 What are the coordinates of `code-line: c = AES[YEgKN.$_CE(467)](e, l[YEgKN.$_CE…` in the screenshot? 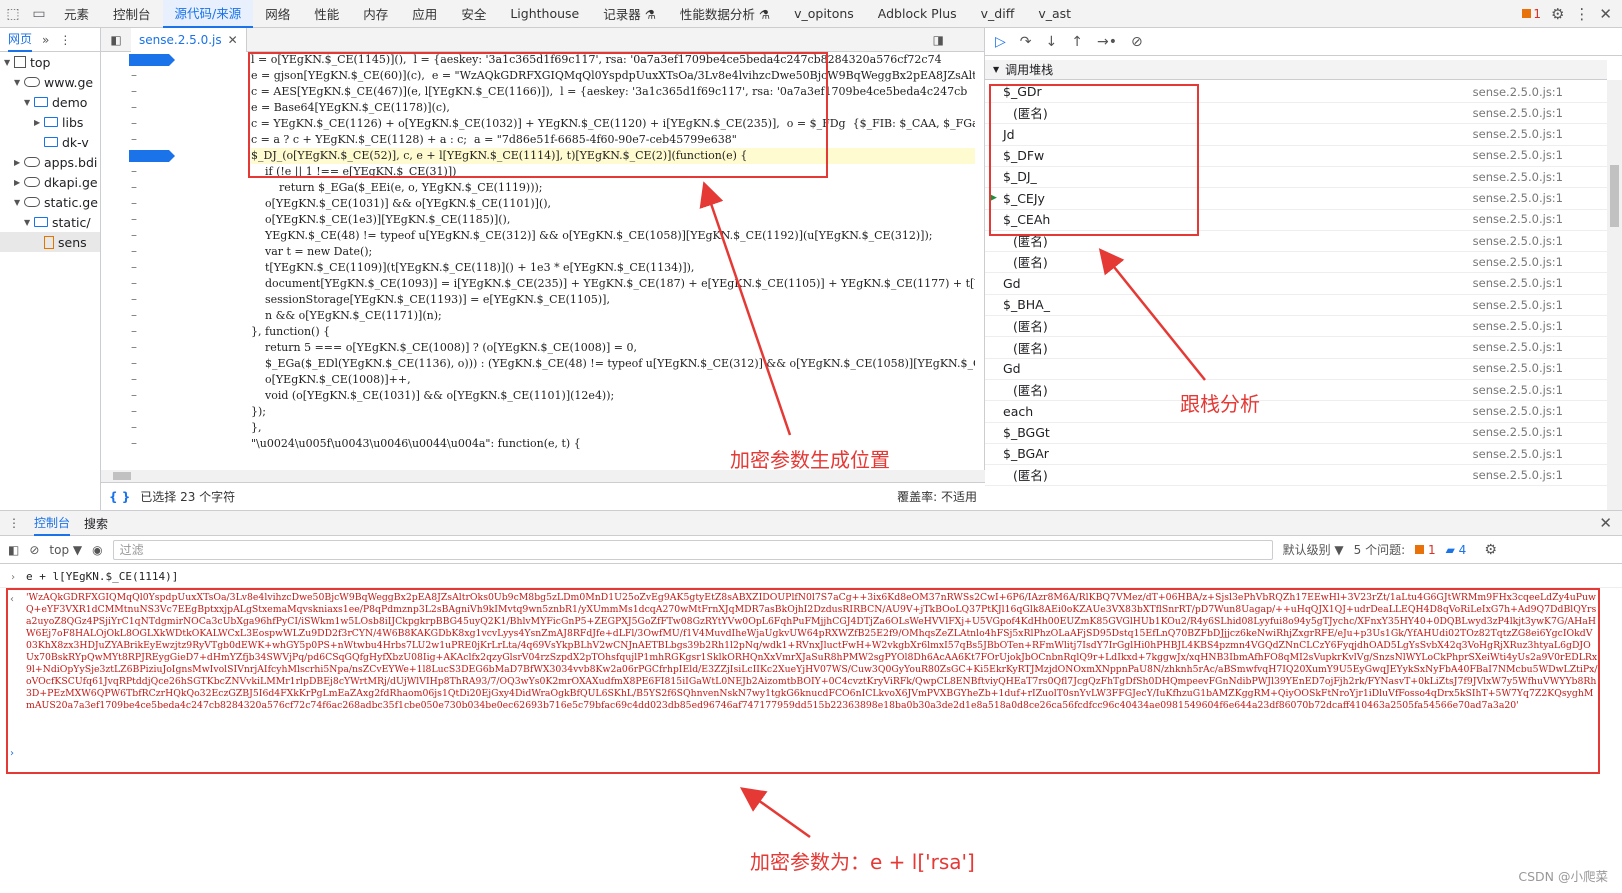 It's located at (613, 92).